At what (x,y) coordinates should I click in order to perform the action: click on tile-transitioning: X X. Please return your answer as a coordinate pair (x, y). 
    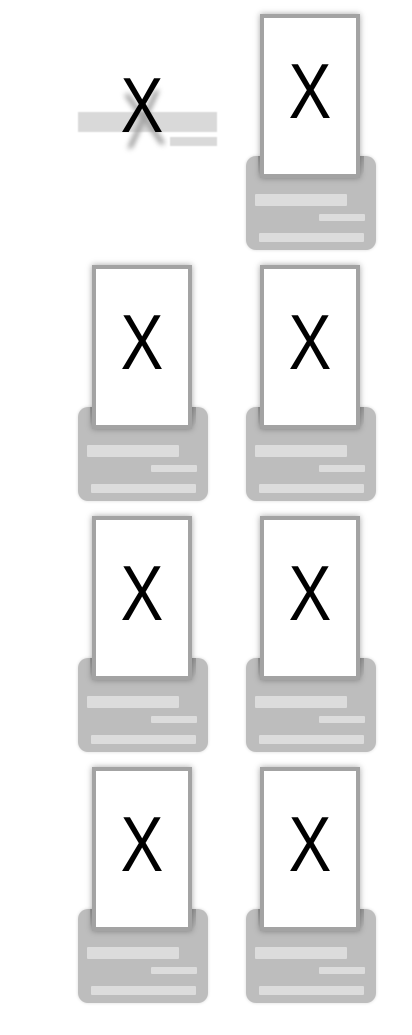
    Looking at the image, I should click on (148, 112).